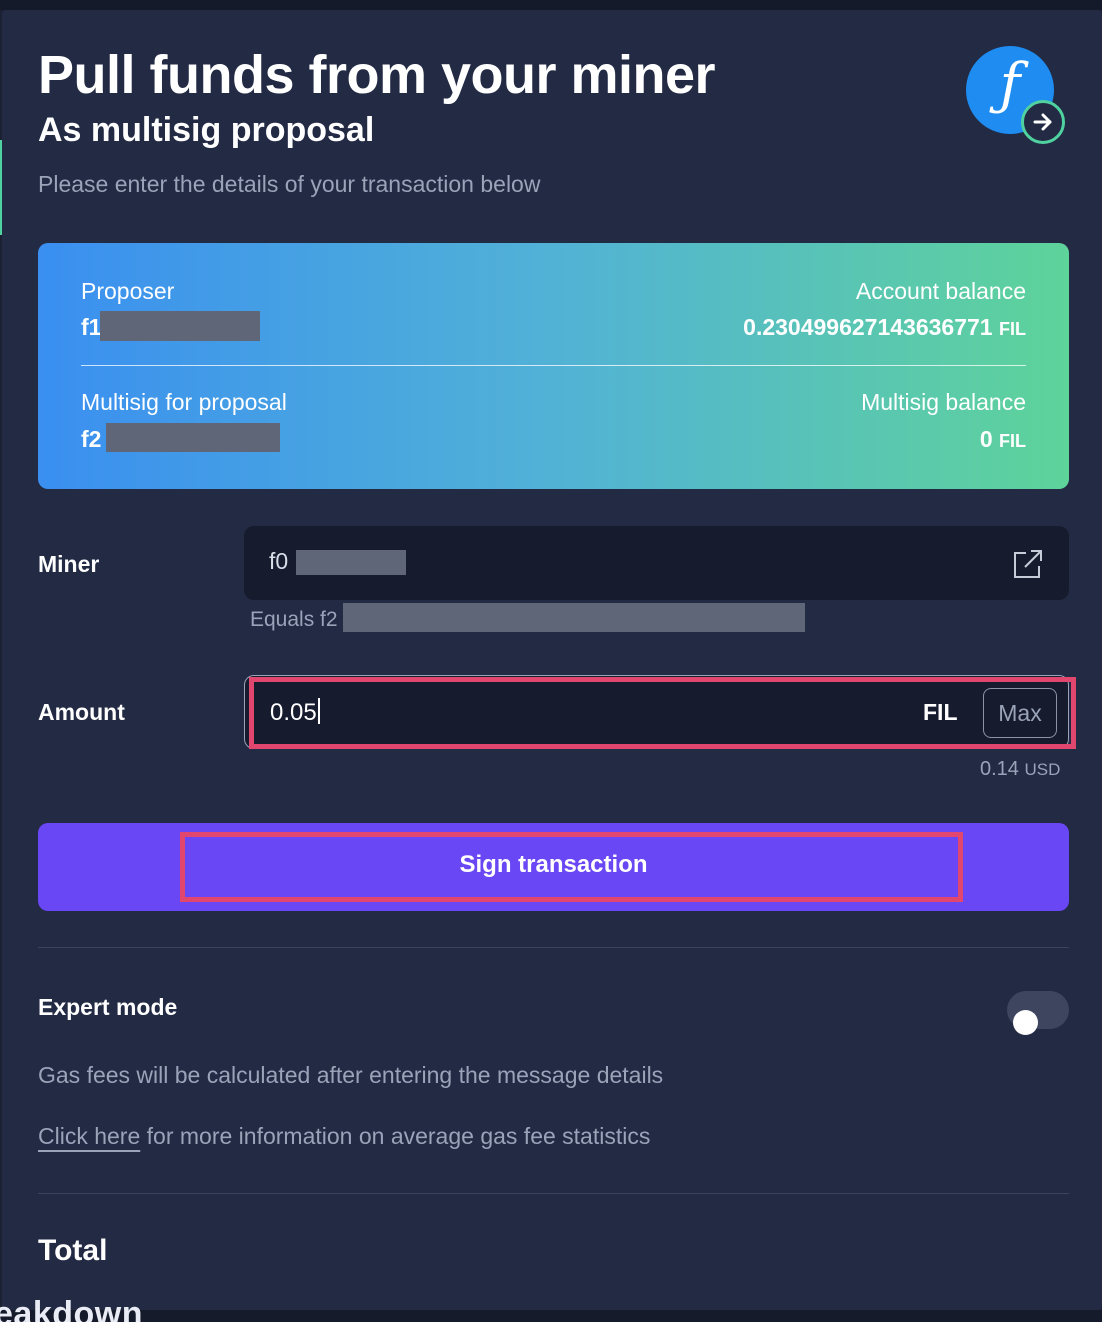 This screenshot has width=1102, height=1322. What do you see at coordinates (868, 327) in the screenshot?
I see `account-balance-amount: 0.230499627143636771` at bounding box center [868, 327].